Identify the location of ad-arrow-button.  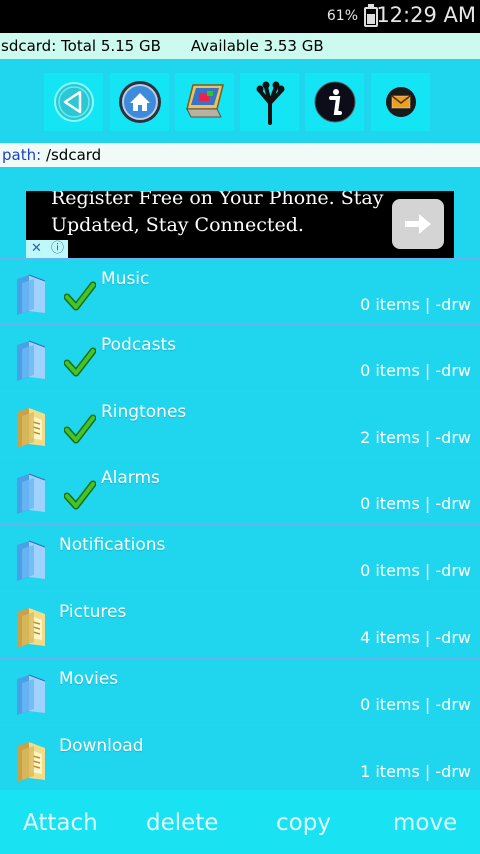
(418, 224).